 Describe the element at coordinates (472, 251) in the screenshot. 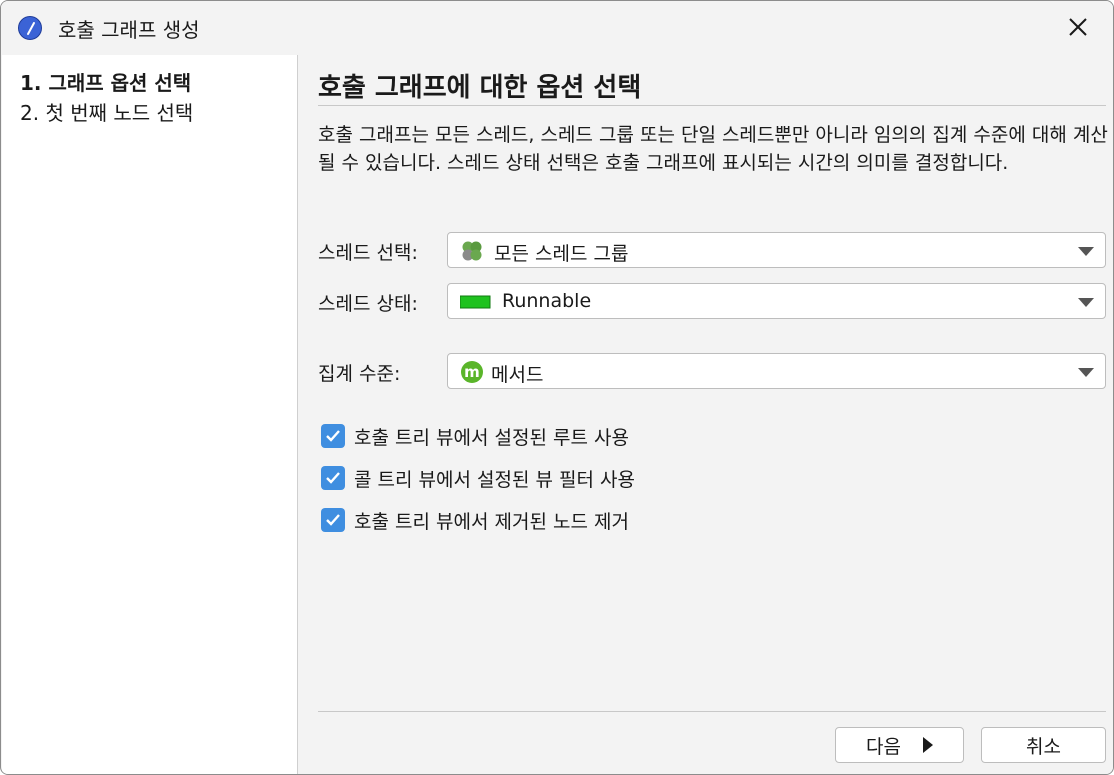

I see `thread-group-icon` at that location.